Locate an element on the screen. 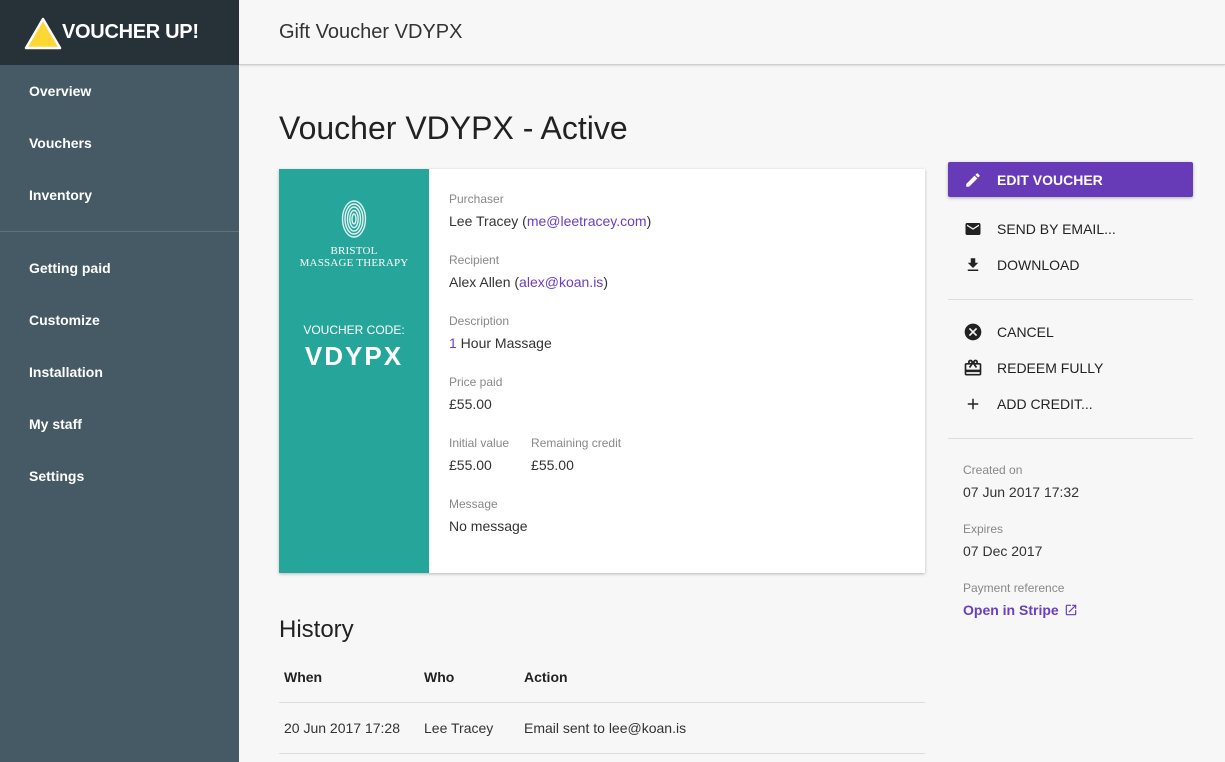 The width and height of the screenshot is (1225, 762). recipient-email-link: alex@koan.is is located at coordinates (561, 282).